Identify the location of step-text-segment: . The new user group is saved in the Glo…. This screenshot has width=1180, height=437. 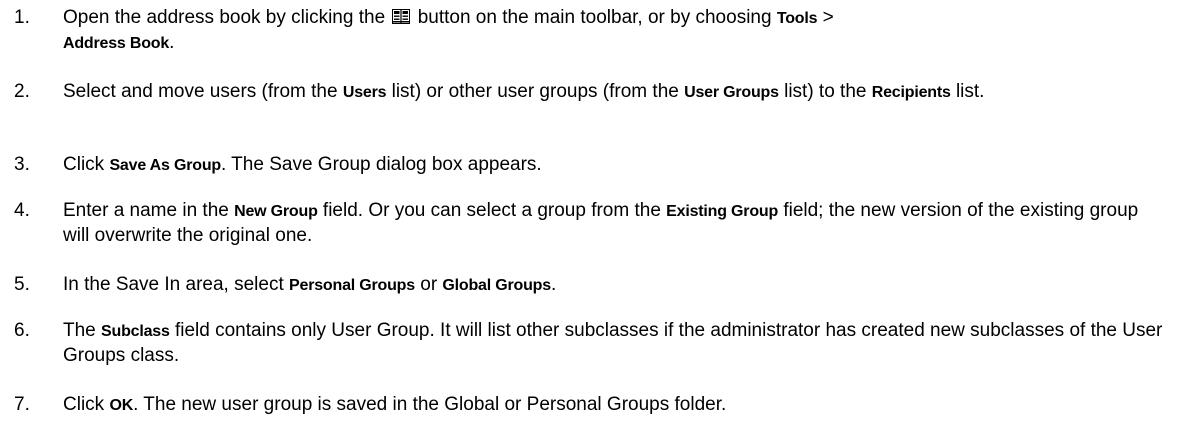
(430, 404).